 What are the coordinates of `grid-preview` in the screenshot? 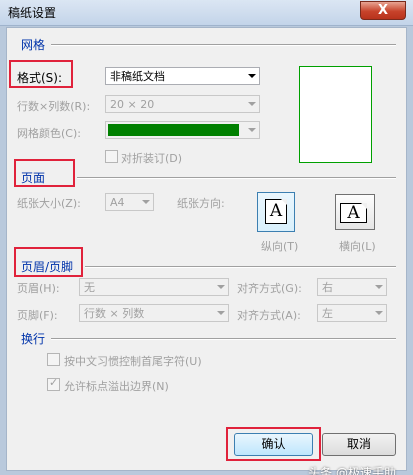 It's located at (335, 114).